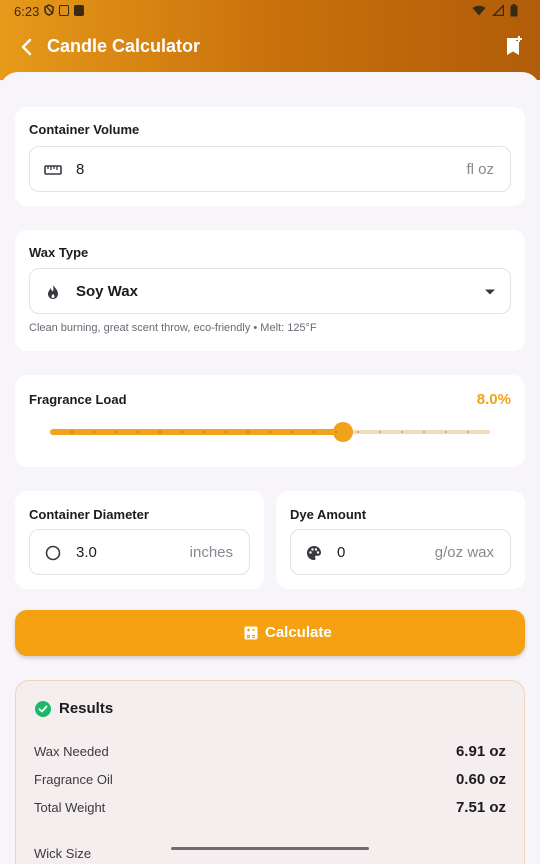 The image size is (540, 864). I want to click on app-header: 6:23 Candle Calculator, so click(270, 40).